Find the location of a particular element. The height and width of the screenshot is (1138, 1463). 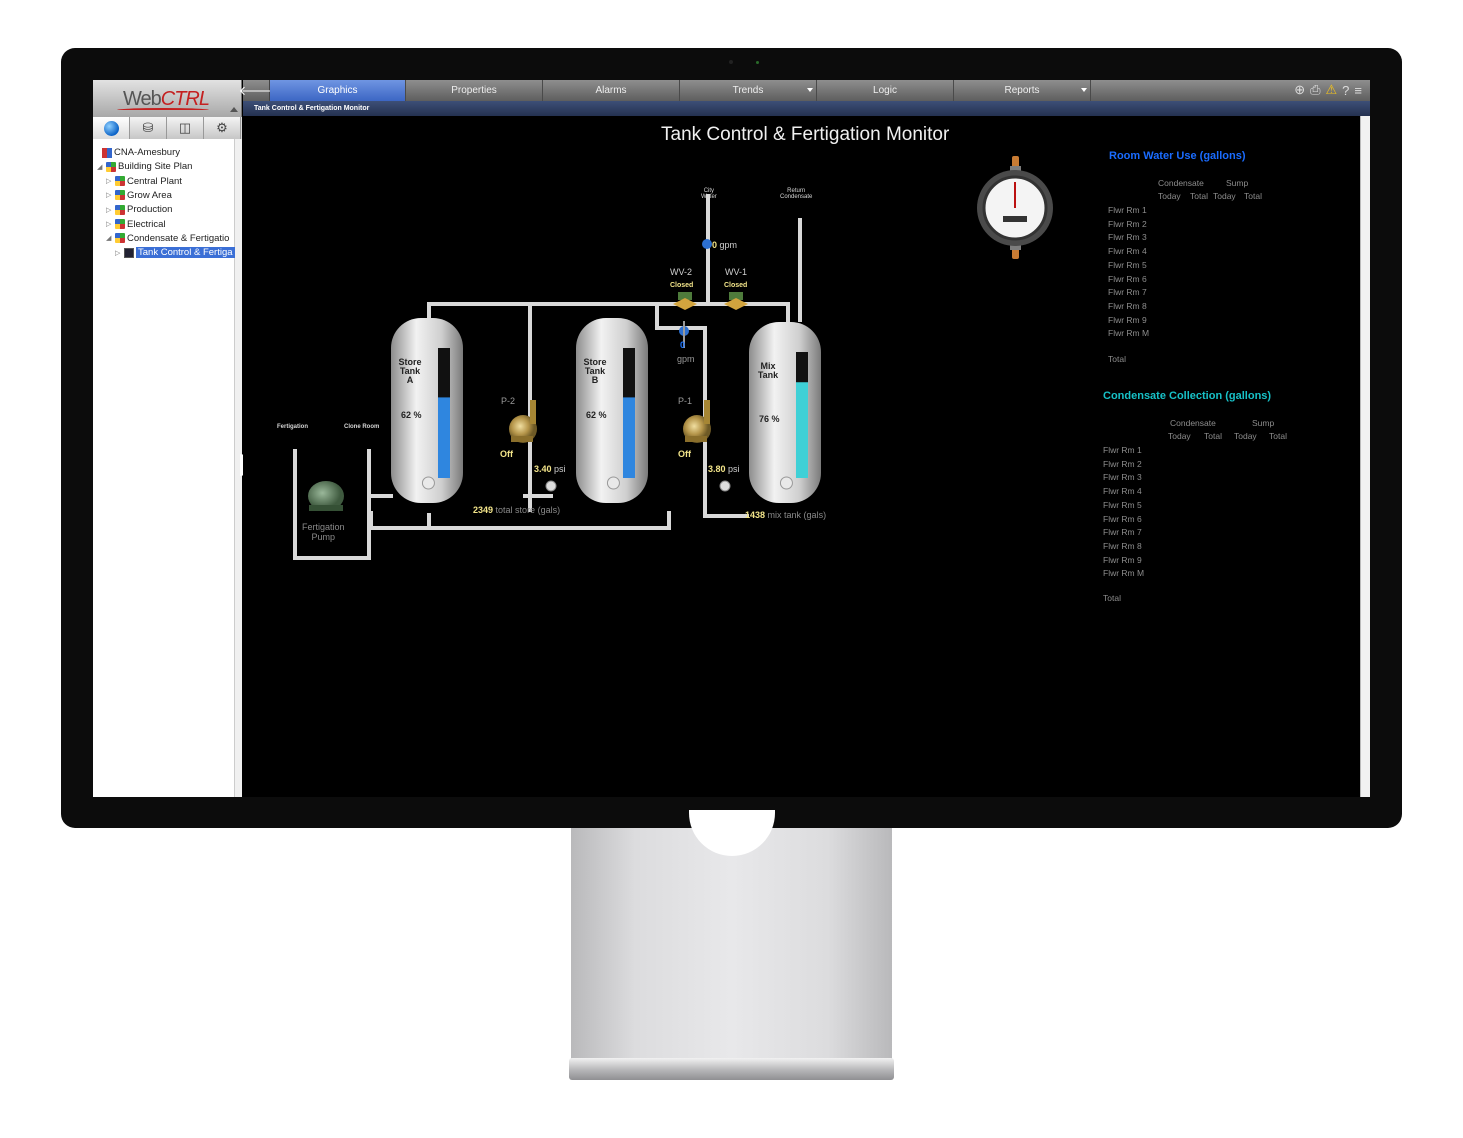

graphic-icon is located at coordinates (129, 252).